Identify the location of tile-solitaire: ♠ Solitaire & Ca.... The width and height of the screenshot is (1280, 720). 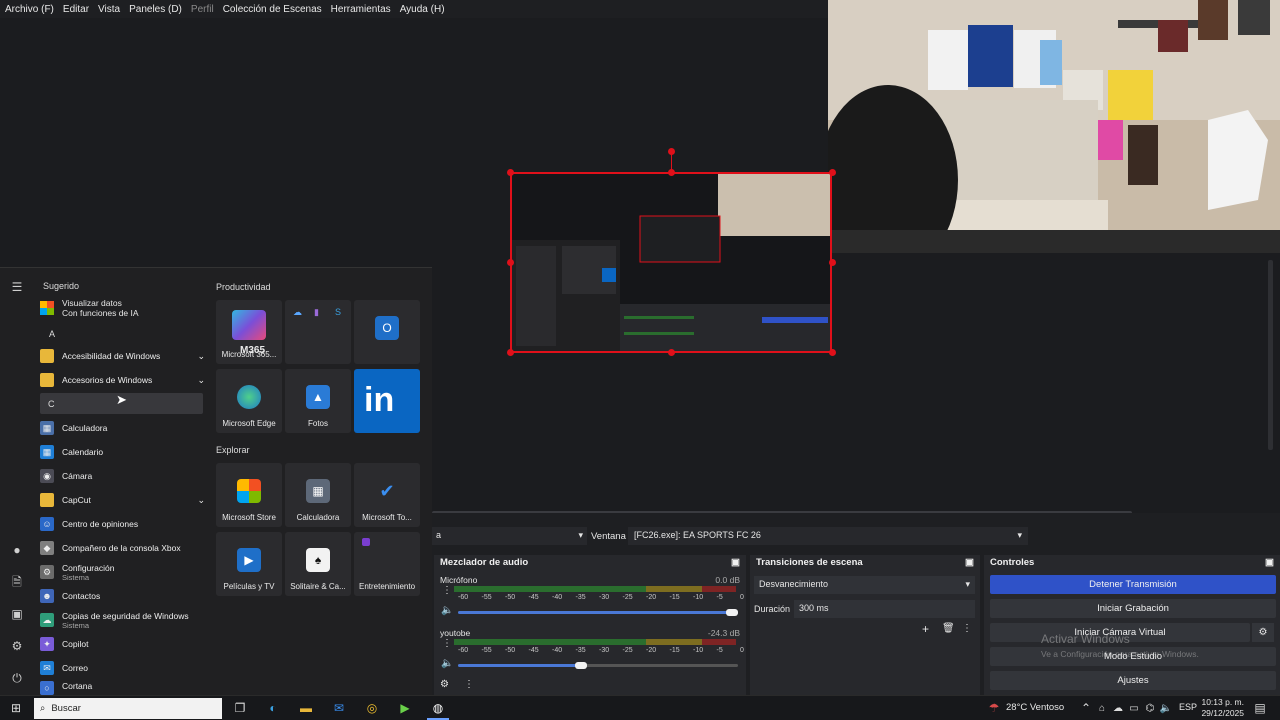
(318, 564).